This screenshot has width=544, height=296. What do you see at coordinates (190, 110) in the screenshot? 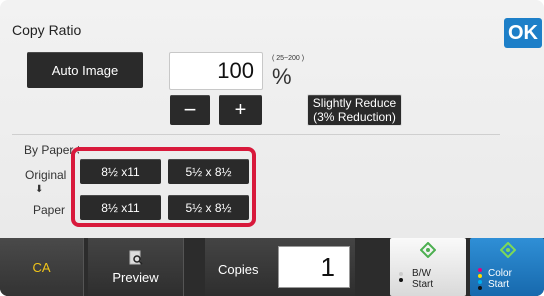
I see `decrease-ratio-button: −` at bounding box center [190, 110].